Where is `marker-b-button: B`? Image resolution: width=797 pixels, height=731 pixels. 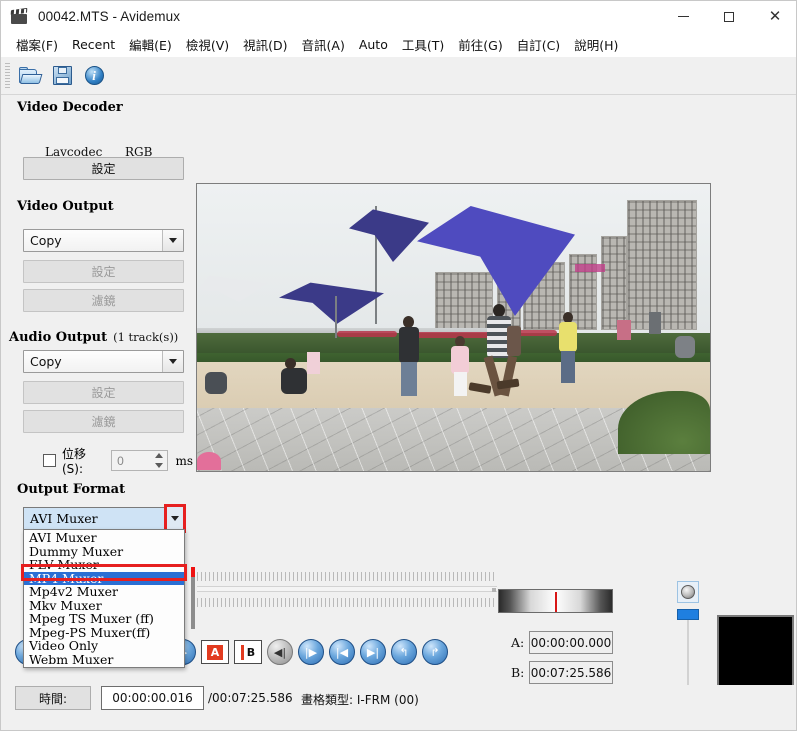
marker-b-button: B is located at coordinates (248, 652).